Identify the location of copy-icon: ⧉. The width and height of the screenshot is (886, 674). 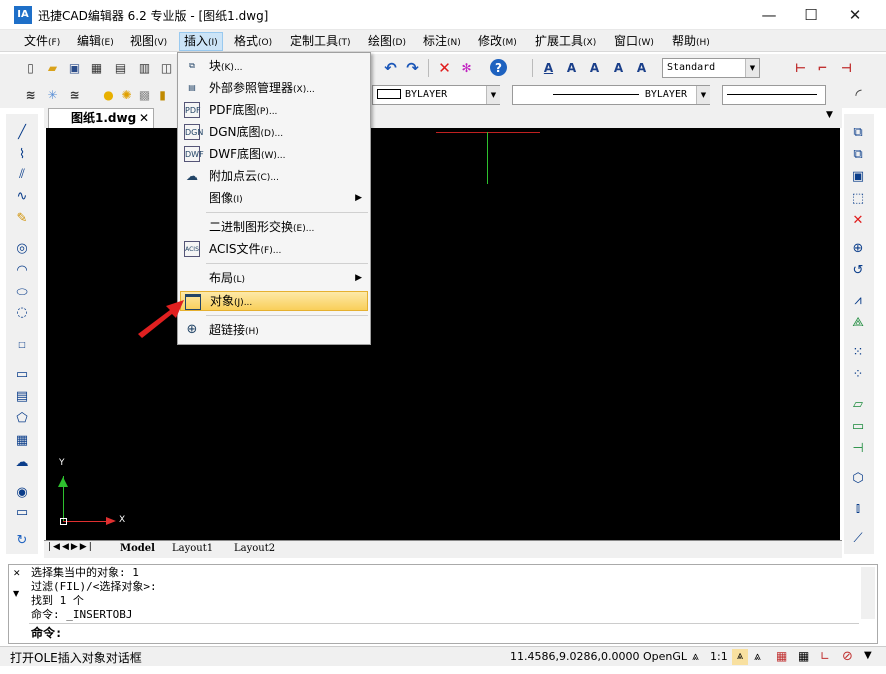
(858, 132).